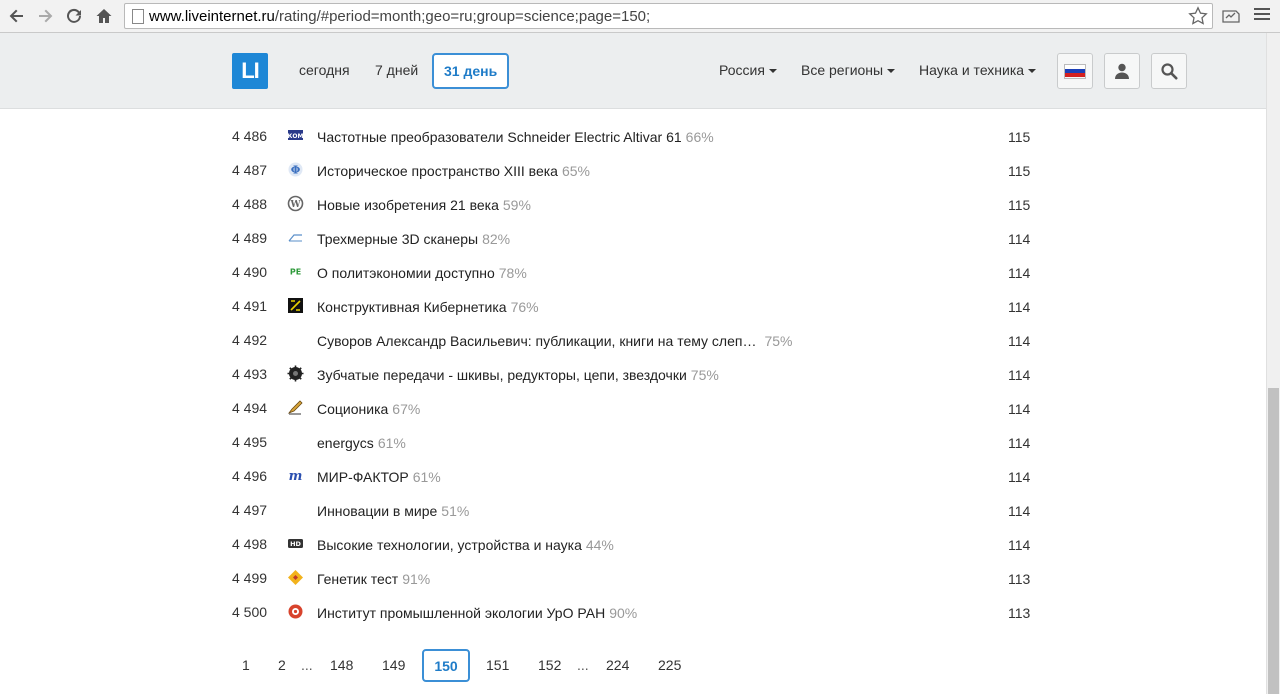 The width and height of the screenshot is (1280, 694). I want to click on table-row: 4 495 energycs 61% 114, so click(631, 442).